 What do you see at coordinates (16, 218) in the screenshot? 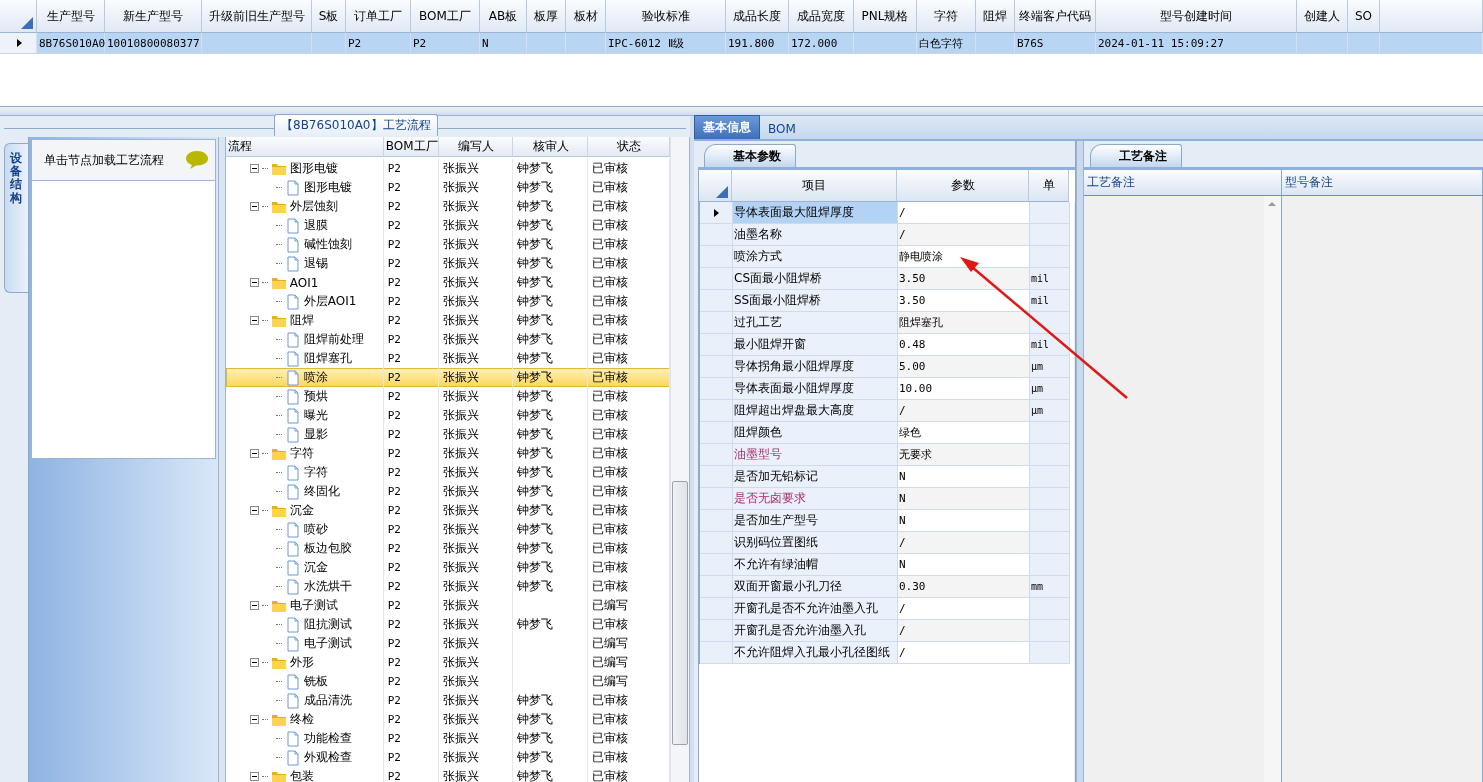
I see `side-tab: 设备结构` at bounding box center [16, 218].